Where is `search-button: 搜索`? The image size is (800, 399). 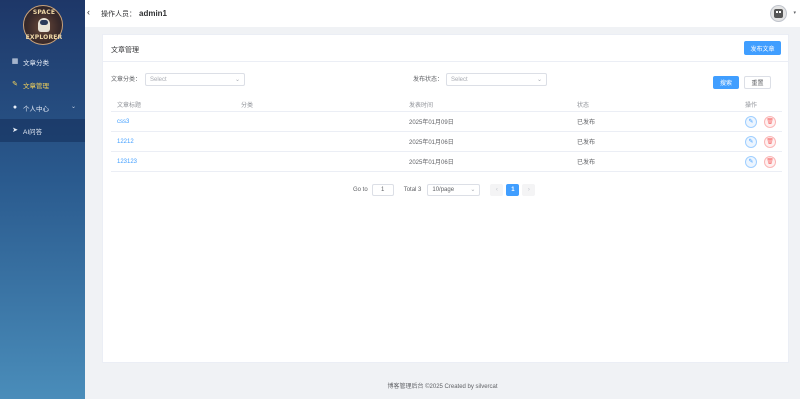 search-button: 搜索 is located at coordinates (726, 82).